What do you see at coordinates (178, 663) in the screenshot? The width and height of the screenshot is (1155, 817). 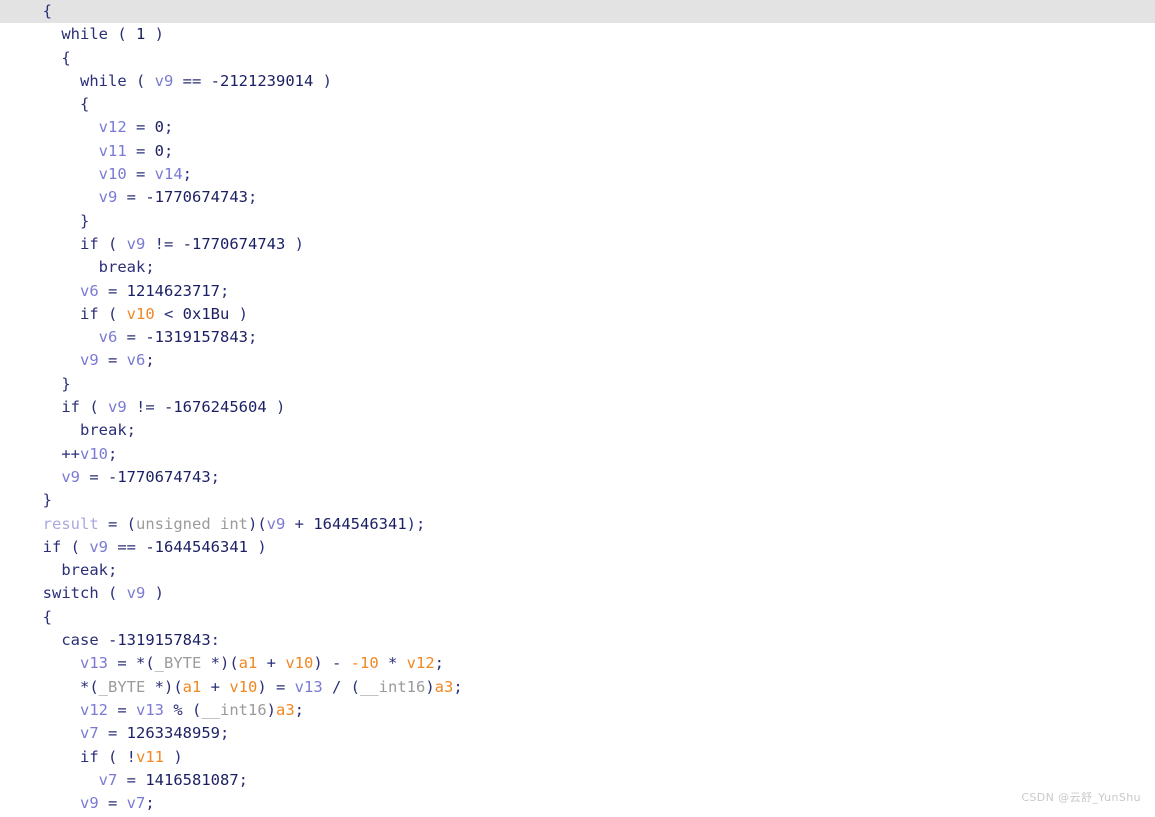 I see `code-token-type: _BYTE` at bounding box center [178, 663].